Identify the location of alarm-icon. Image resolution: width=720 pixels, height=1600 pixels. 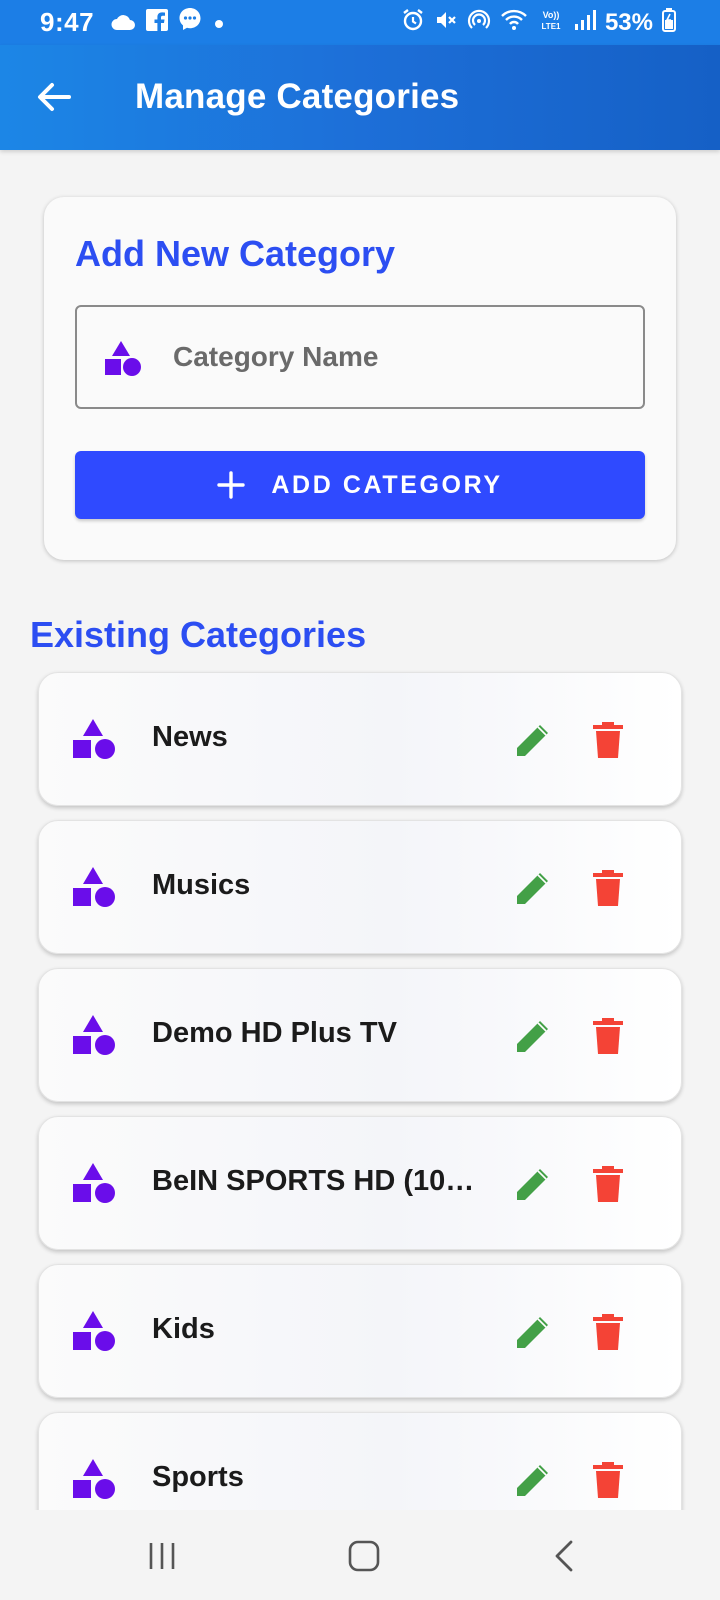
(413, 22).